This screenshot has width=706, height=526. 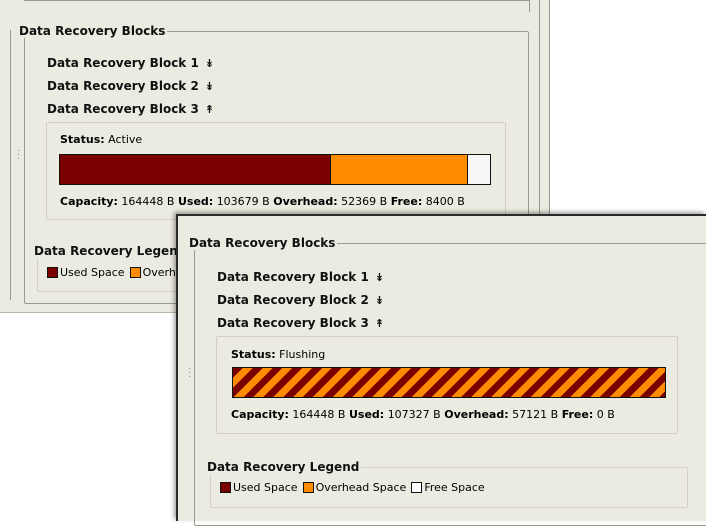 What do you see at coordinates (243, 201) in the screenshot?
I see `used-value: 103679 B` at bounding box center [243, 201].